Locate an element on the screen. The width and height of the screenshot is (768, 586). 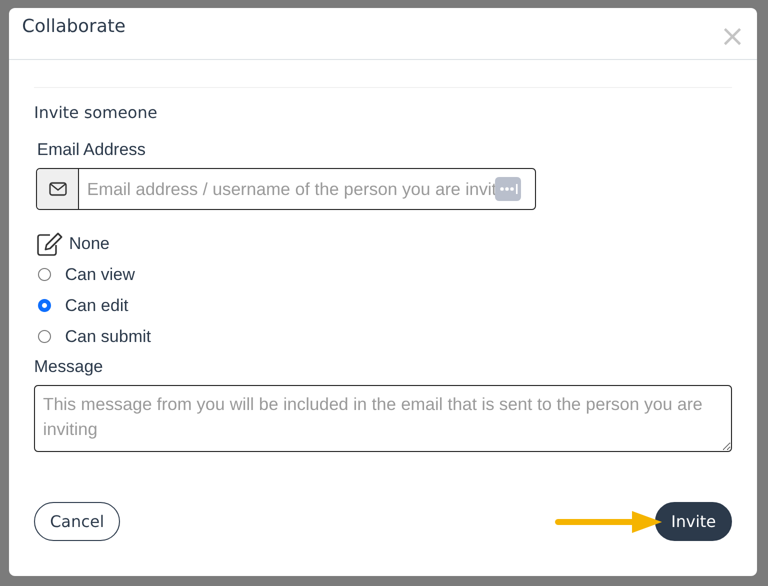
option-heading: None is located at coordinates (89, 244).